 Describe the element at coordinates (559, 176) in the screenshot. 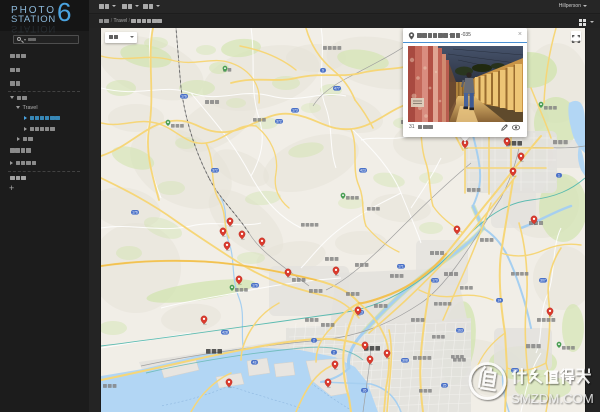

I see `svg-text: 1` at that location.